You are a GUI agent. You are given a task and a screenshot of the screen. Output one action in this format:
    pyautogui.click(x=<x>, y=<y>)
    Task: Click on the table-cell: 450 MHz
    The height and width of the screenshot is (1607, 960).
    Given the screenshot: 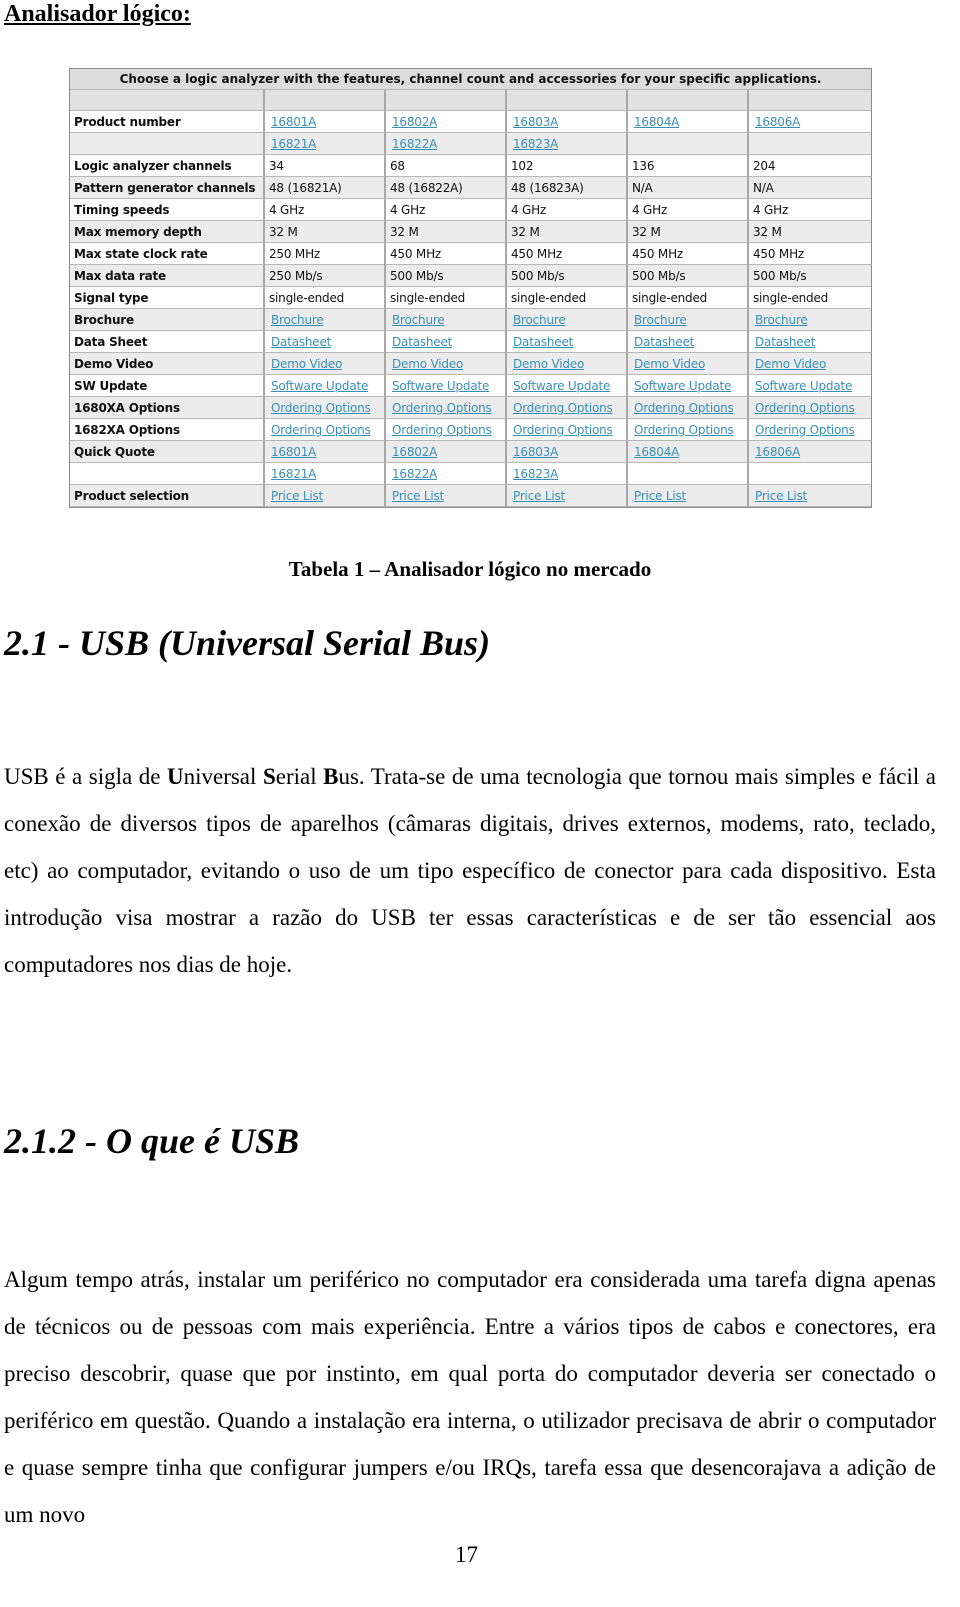 What is the action you would take?
    pyautogui.click(x=567, y=254)
    